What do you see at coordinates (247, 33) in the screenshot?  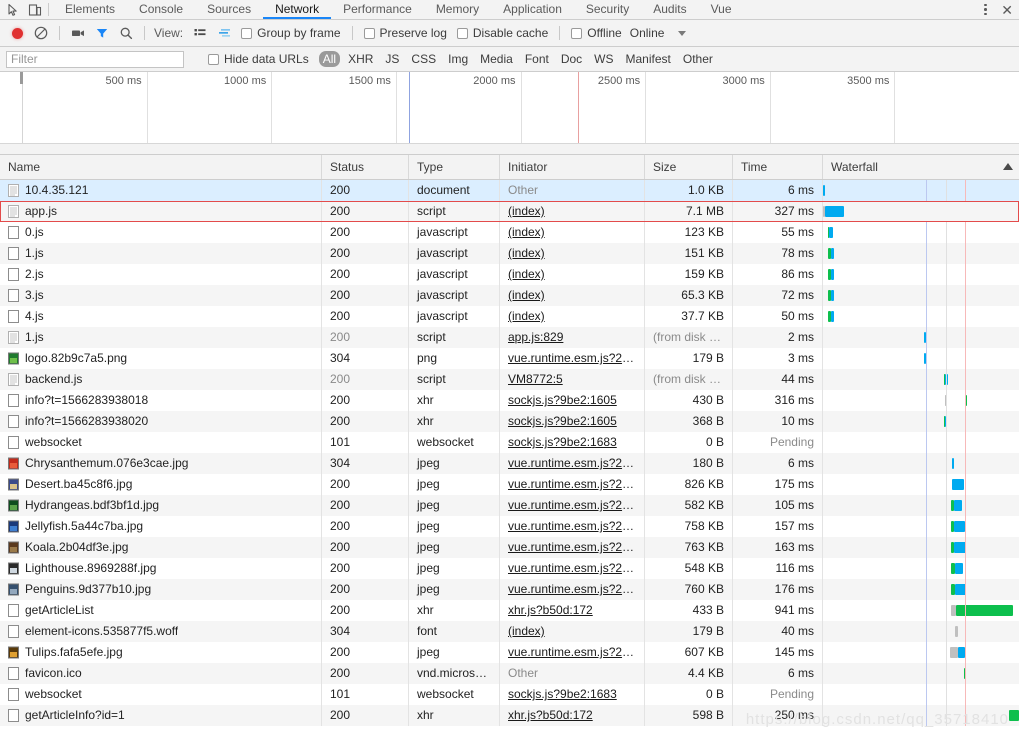 I see `group-by-frame-box` at bounding box center [247, 33].